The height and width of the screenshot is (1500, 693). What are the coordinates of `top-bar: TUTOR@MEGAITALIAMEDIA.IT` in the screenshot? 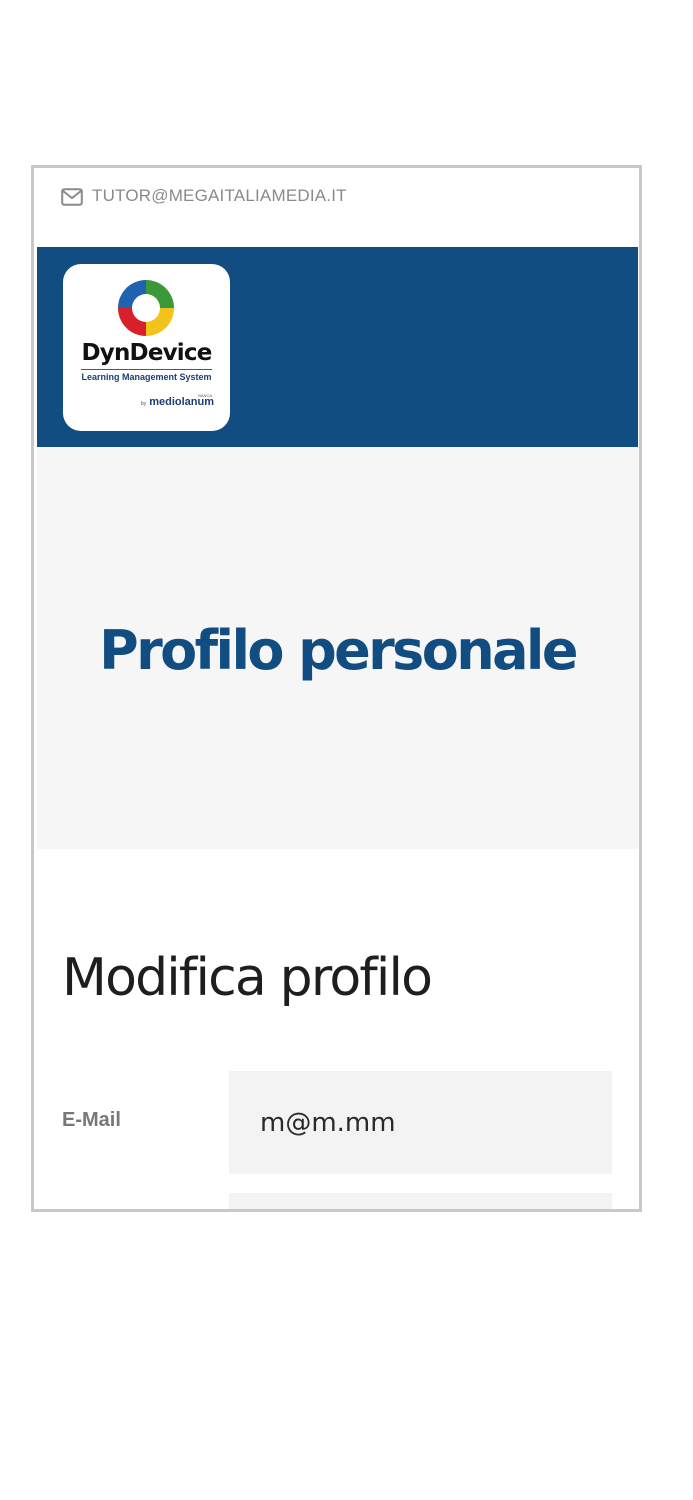 It's located at (336, 207).